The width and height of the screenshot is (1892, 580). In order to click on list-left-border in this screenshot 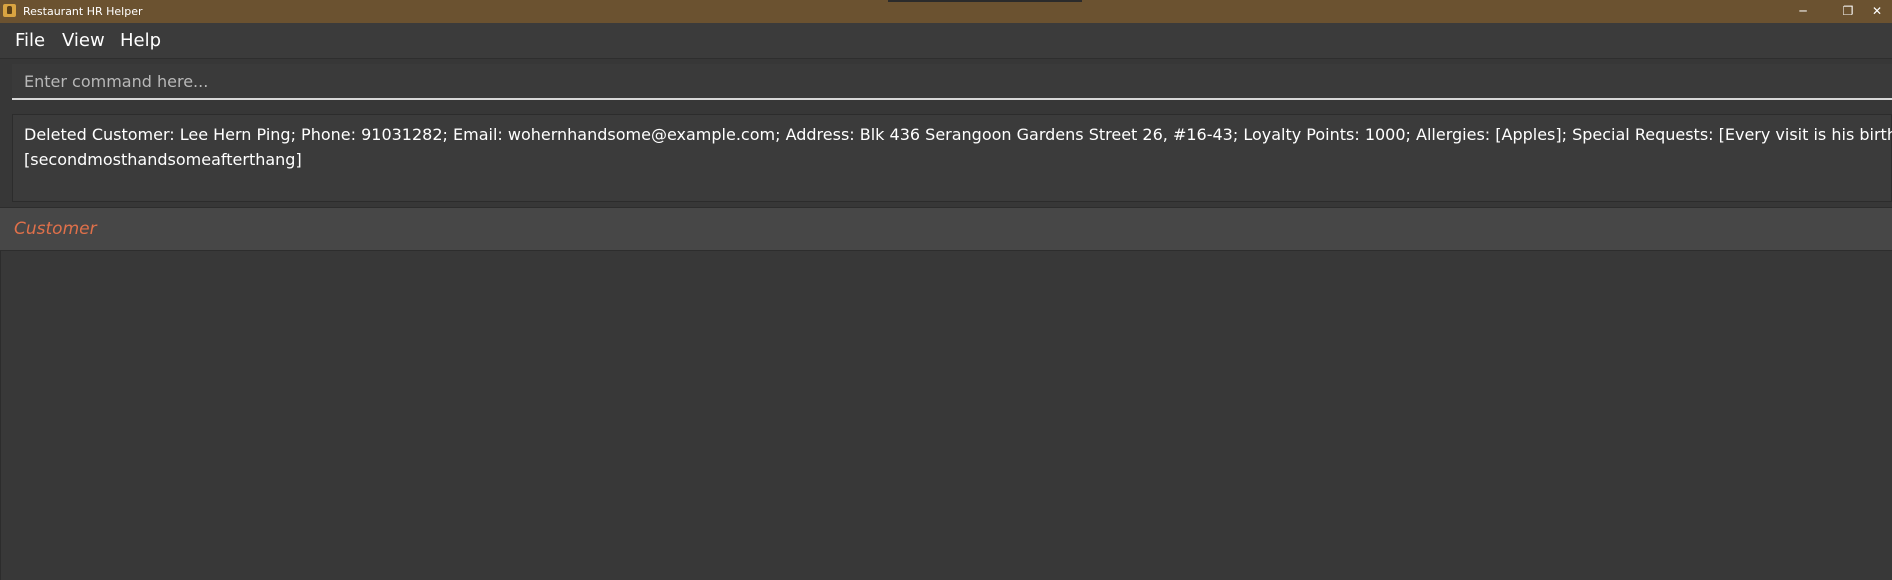, I will do `click(0, 415)`.